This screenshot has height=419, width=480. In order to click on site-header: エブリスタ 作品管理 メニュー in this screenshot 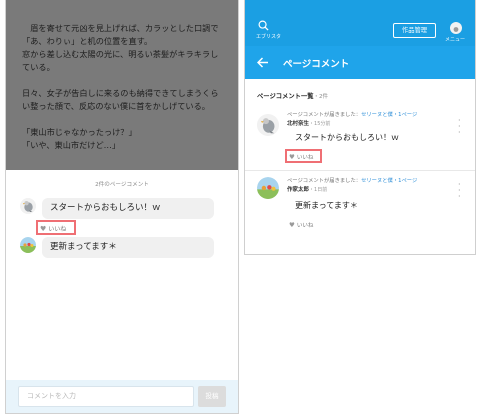, I will do `click(360, 23)`.